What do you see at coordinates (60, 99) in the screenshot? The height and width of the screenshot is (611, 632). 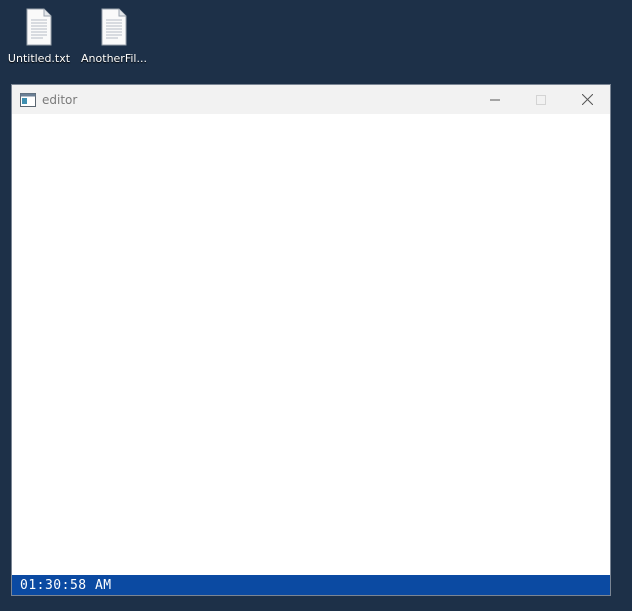 I see `window-title: editor` at bounding box center [60, 99].